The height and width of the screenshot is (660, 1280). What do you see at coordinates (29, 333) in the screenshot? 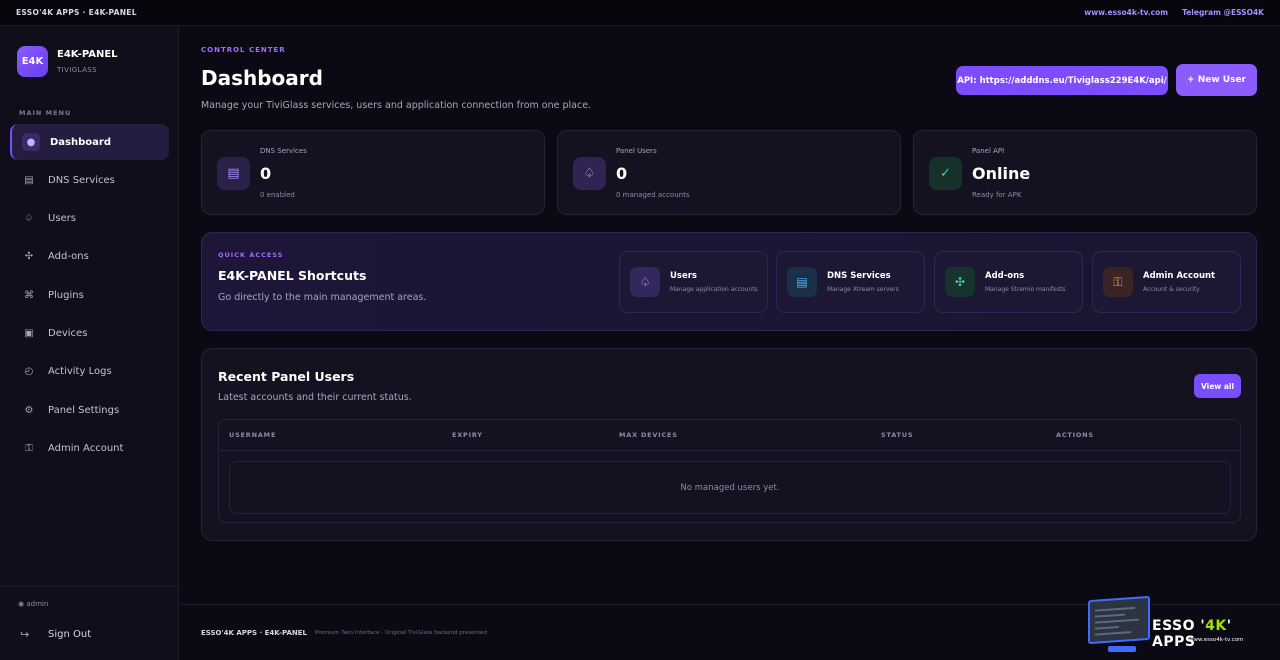
I see `device-icon: ▣` at bounding box center [29, 333].